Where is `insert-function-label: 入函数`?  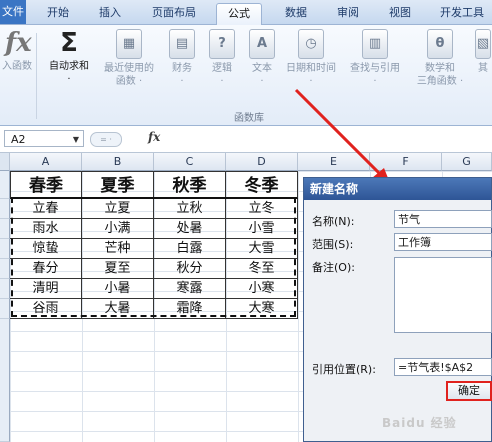 insert-function-label: 入函数 is located at coordinates (17, 66).